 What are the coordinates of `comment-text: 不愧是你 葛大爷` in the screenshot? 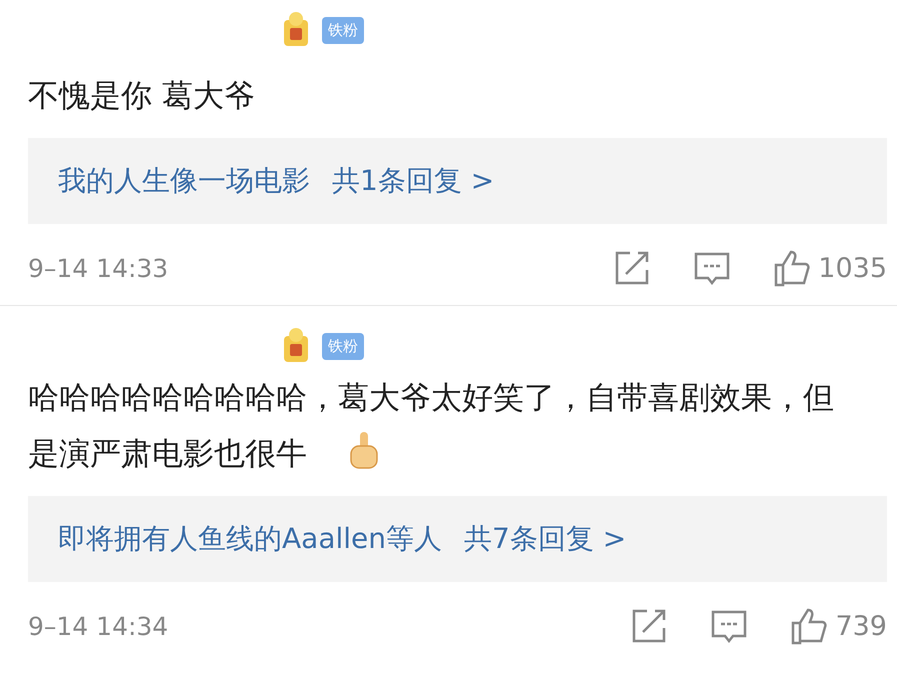 It's located at (142, 96).